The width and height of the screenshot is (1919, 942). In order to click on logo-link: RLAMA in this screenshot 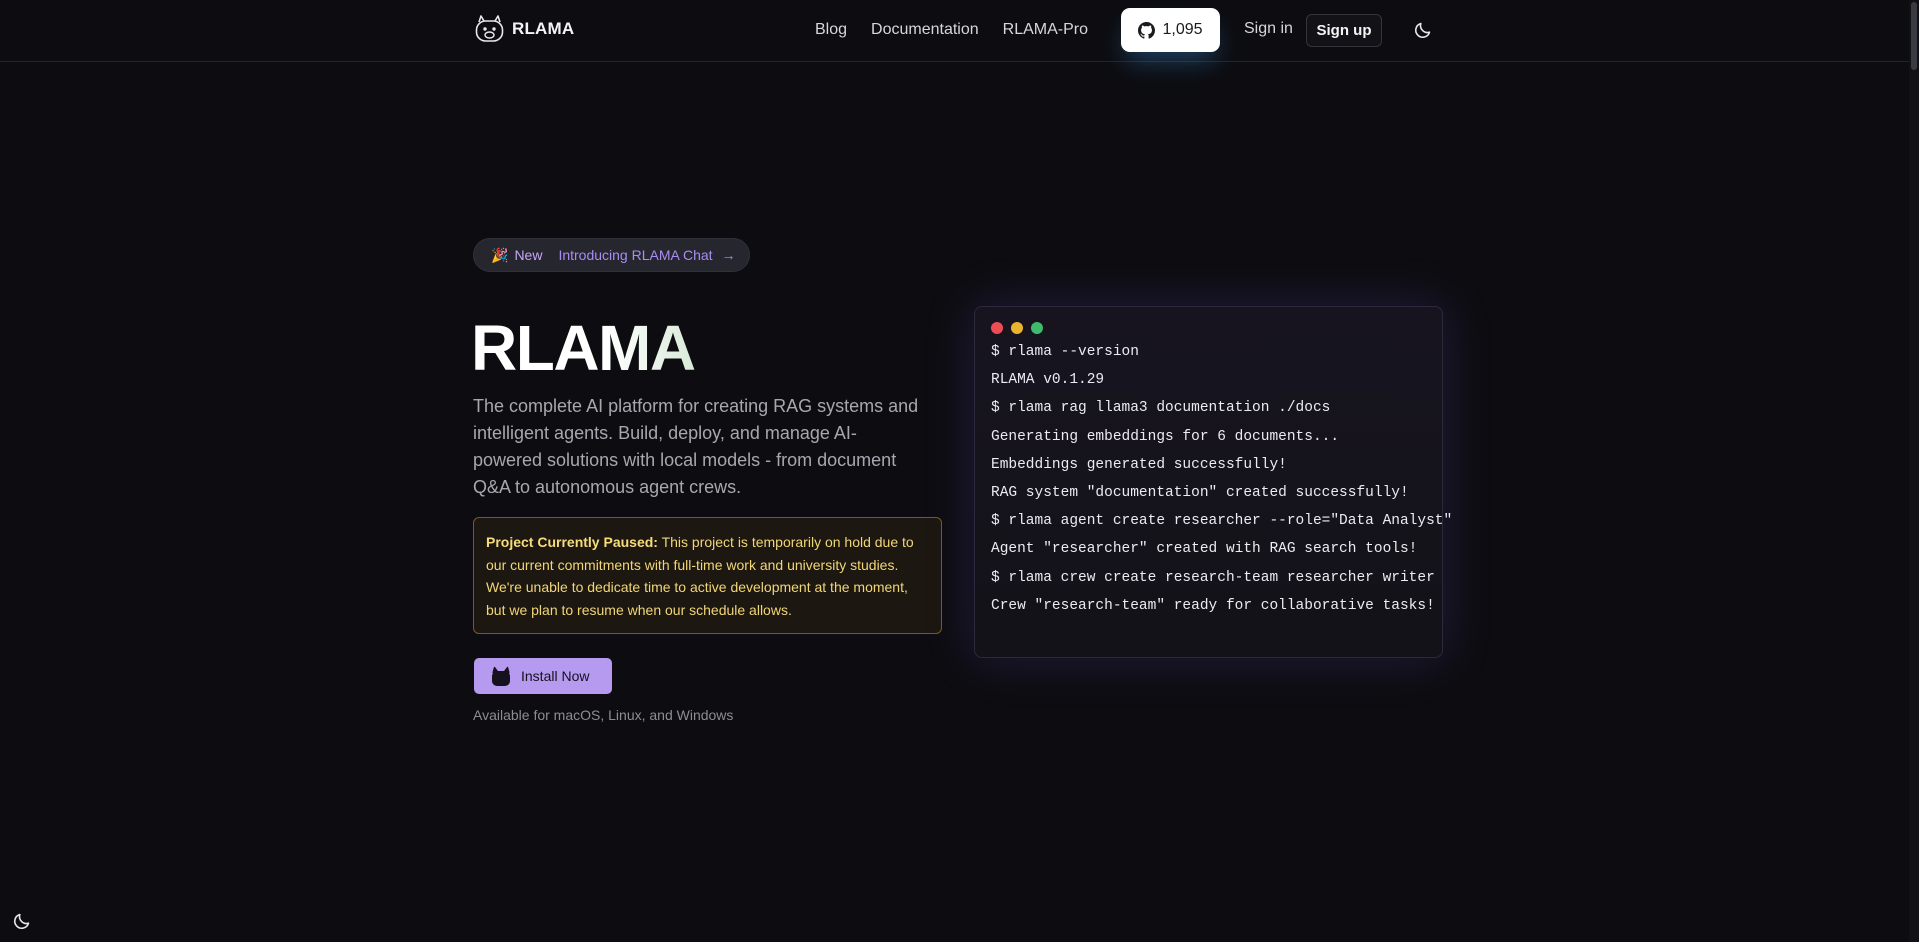, I will do `click(523, 28)`.